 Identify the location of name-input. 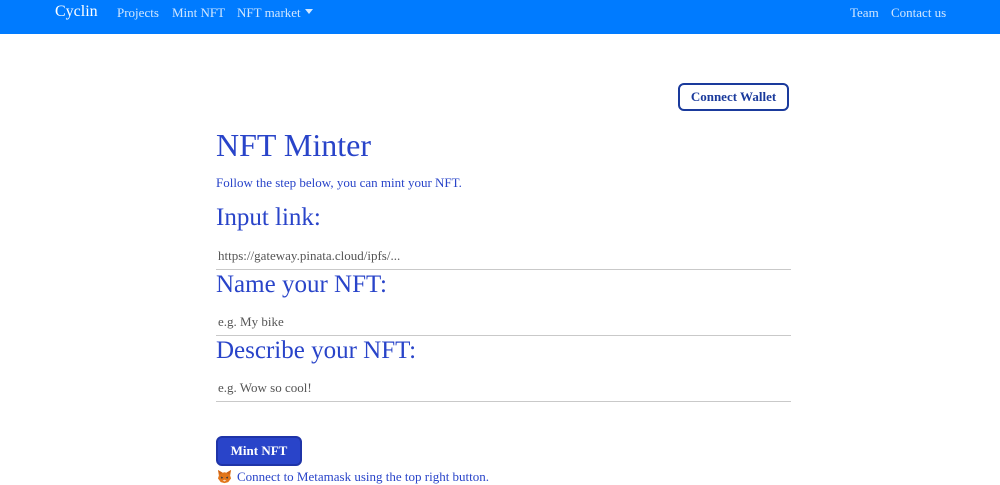
(503, 322).